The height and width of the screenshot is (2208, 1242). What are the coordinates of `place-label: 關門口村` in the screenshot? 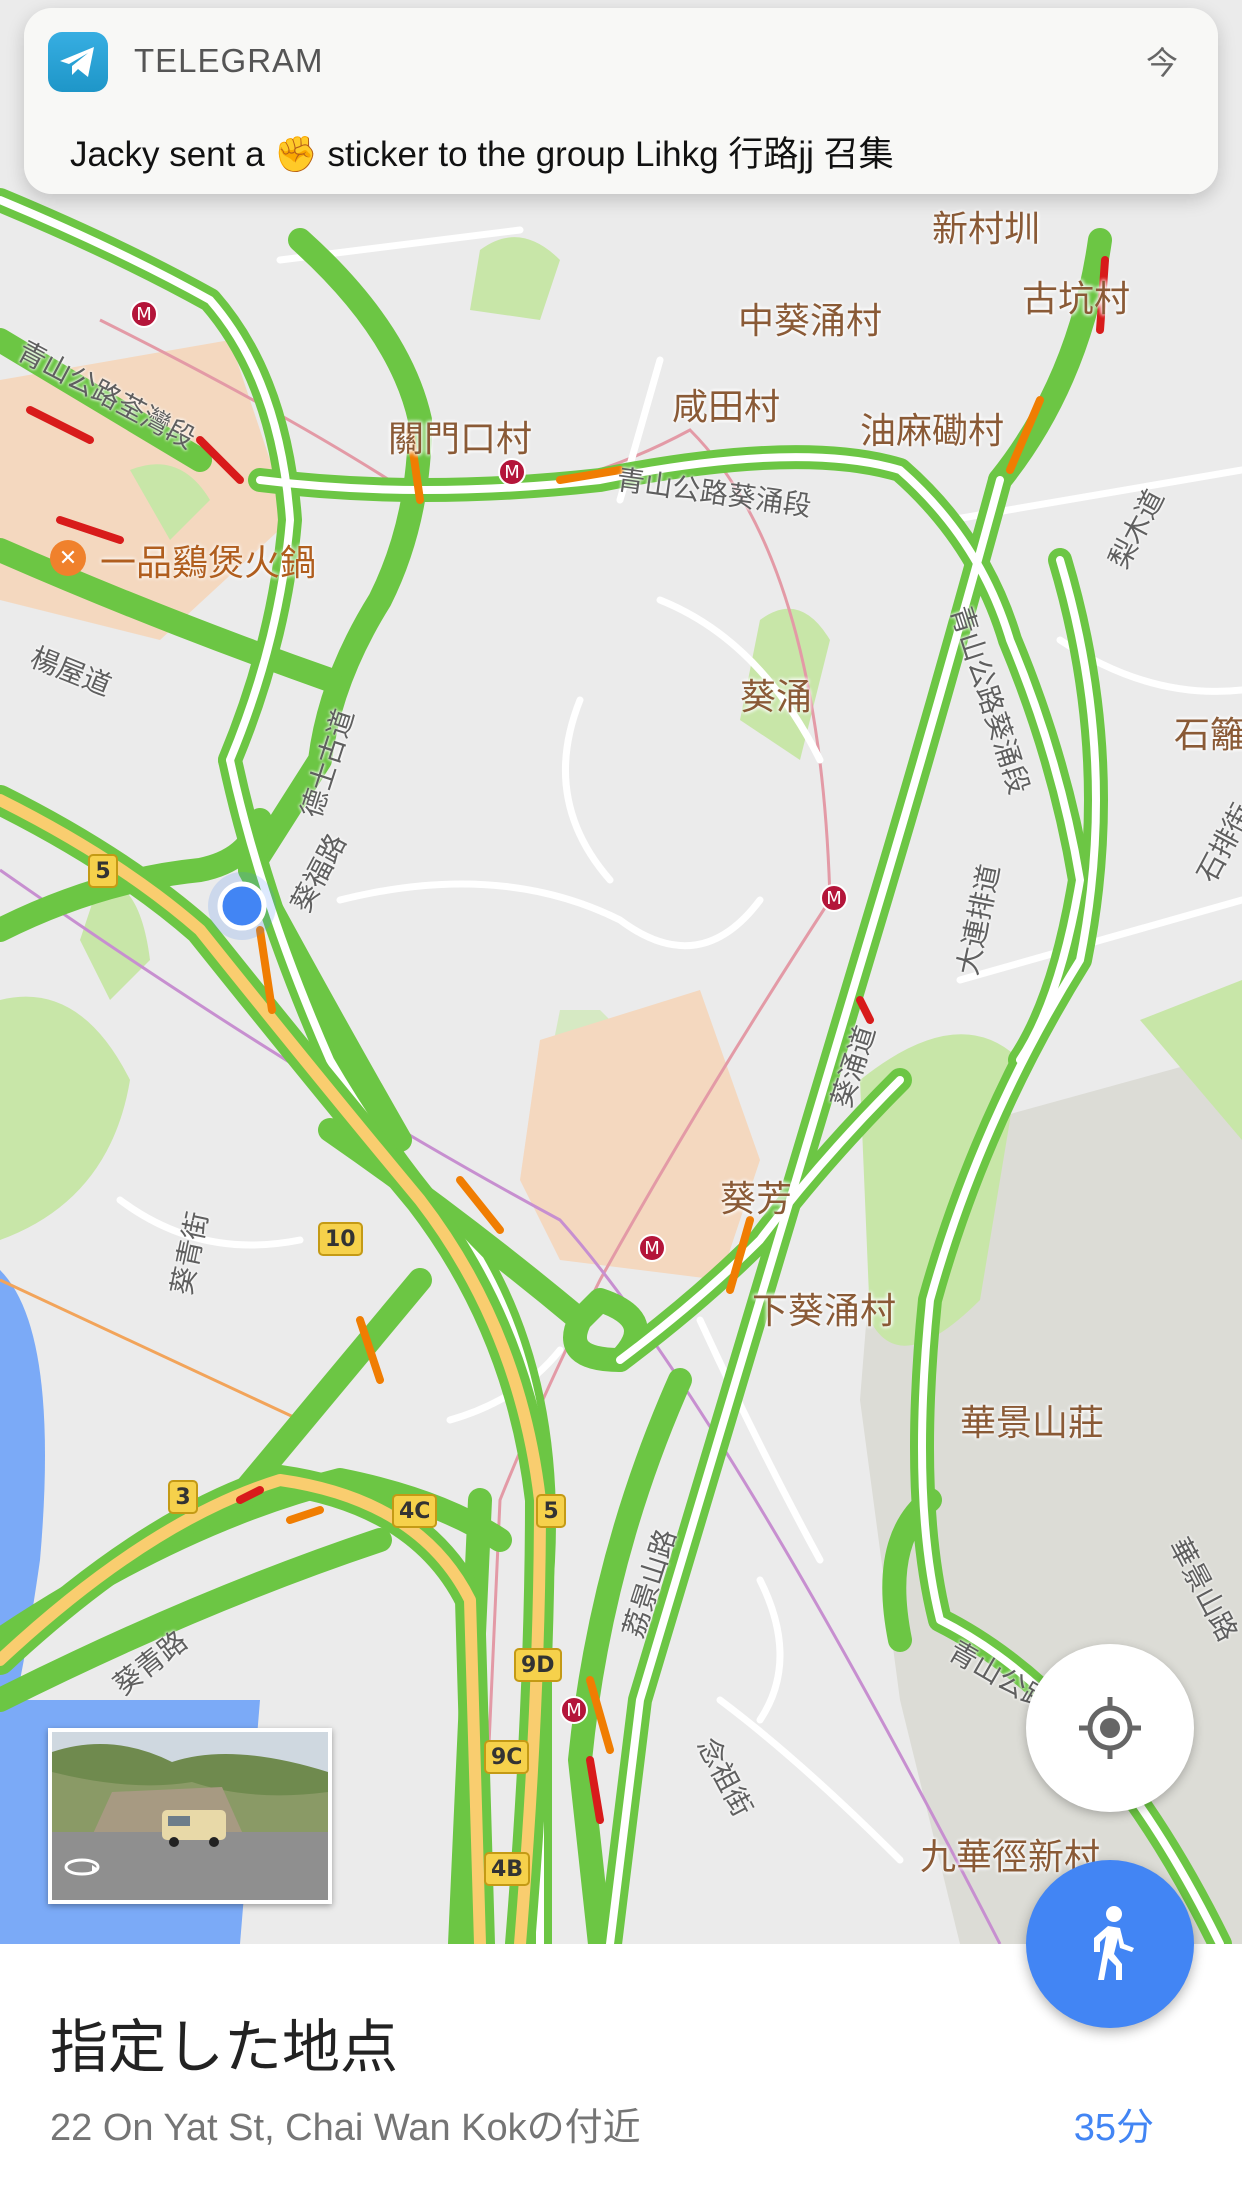 It's located at (460, 439).